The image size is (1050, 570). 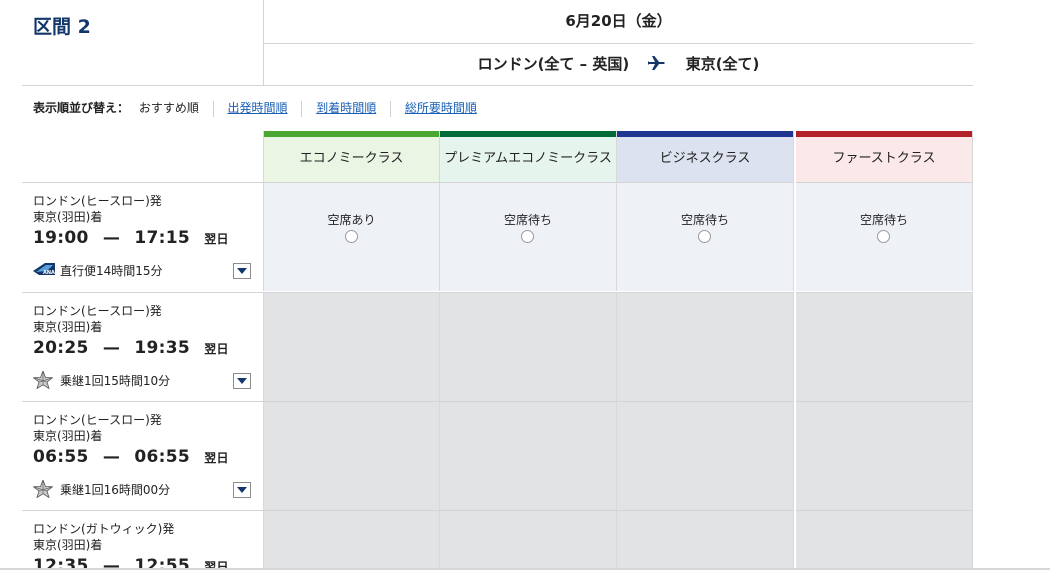 I want to click on departure-time: 19:00, so click(x=61, y=238).